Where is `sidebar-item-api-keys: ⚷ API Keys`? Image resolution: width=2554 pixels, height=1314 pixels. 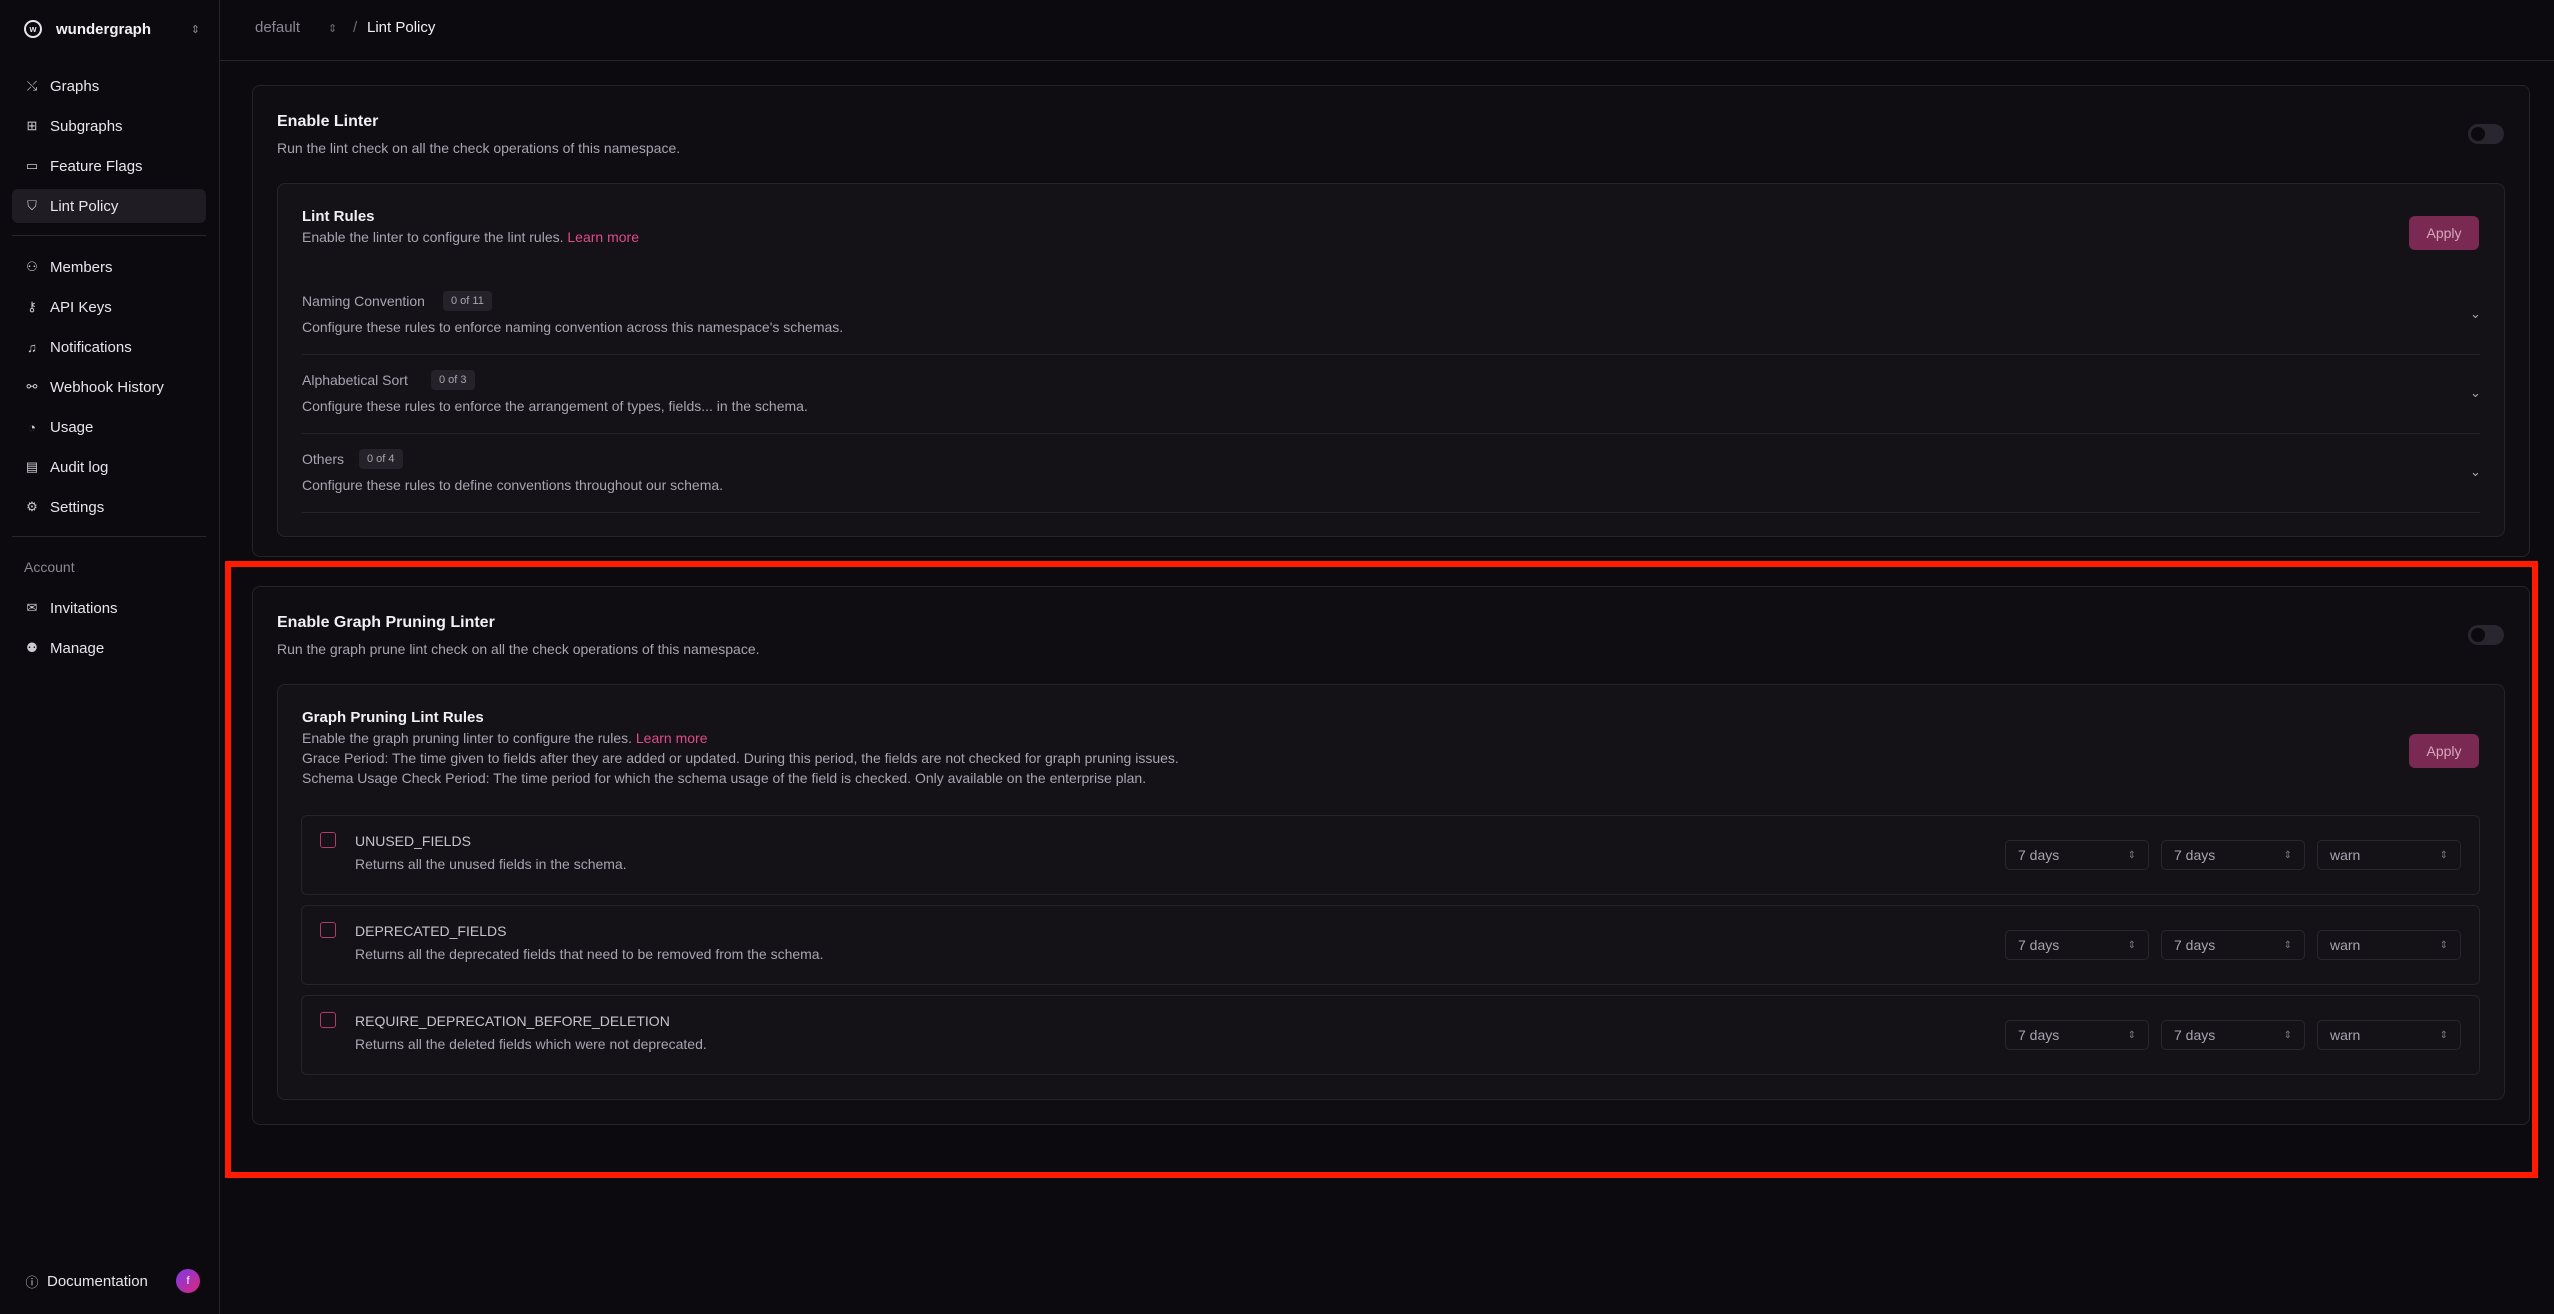
sidebar-item-api-keys: ⚷ API Keys is located at coordinates (109, 307).